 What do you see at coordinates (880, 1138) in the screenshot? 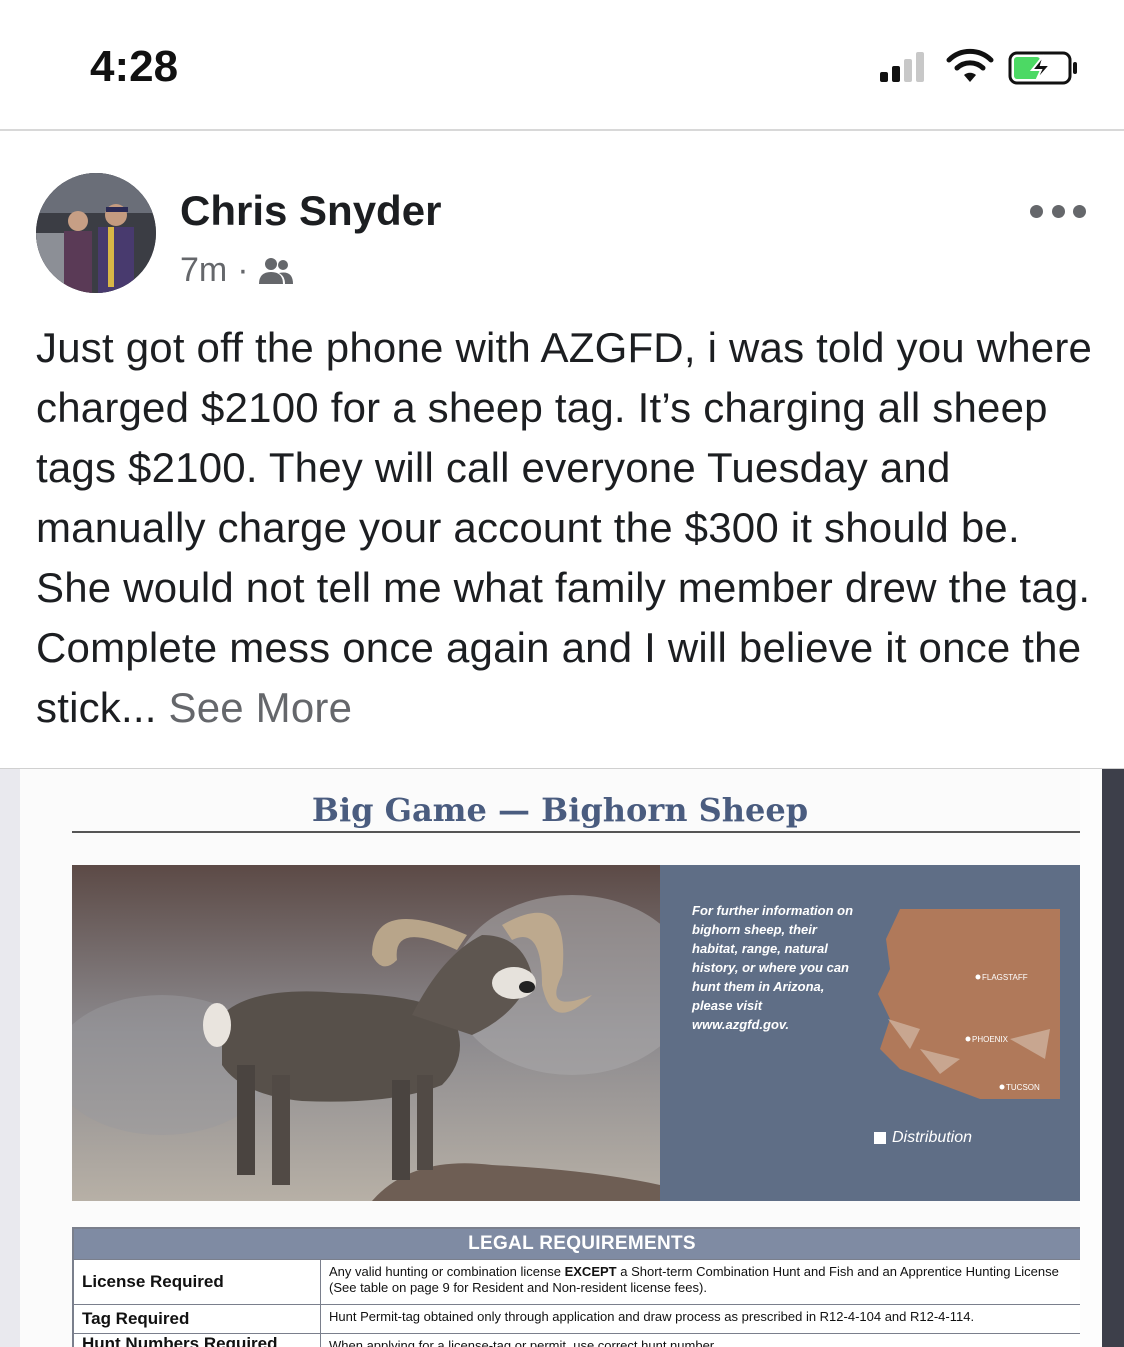
I see `legend-swatch` at bounding box center [880, 1138].